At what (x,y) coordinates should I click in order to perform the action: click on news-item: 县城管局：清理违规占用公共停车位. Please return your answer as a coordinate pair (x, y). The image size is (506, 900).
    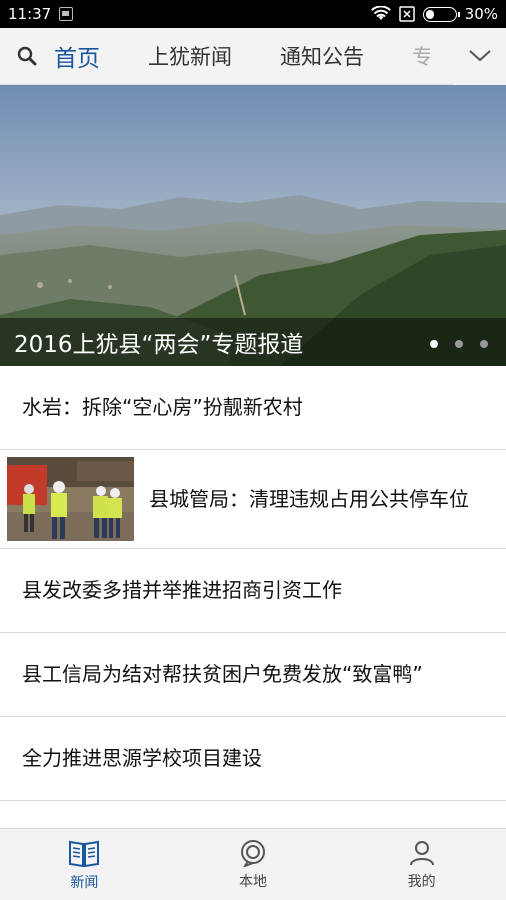
    Looking at the image, I should click on (253, 499).